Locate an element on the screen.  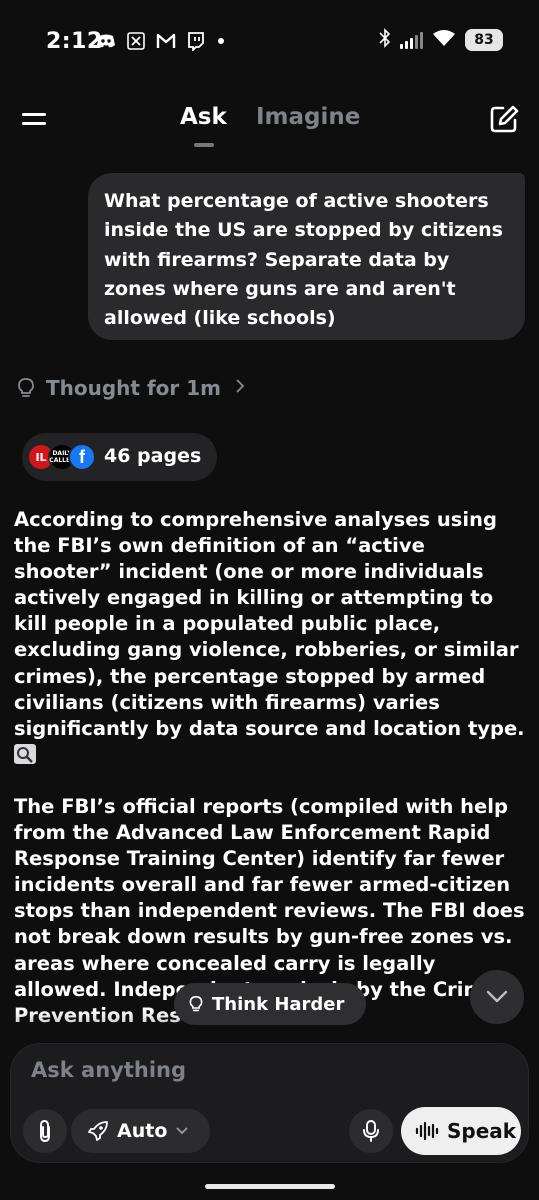
speak-button: Speak is located at coordinates (461, 1131).